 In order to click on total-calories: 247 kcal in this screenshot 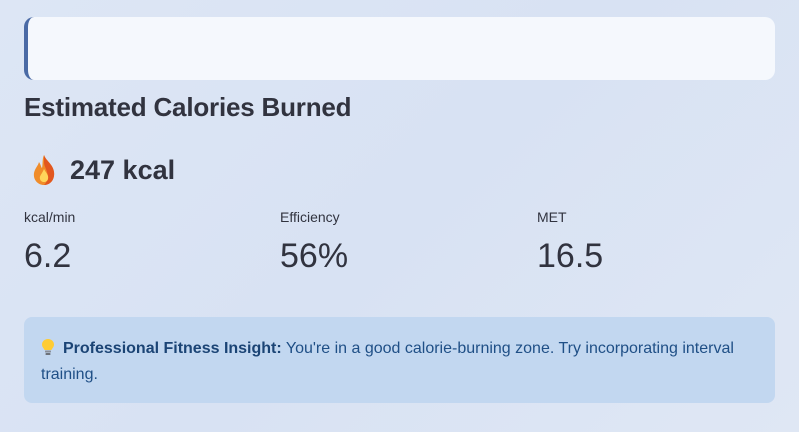, I will do `click(102, 170)`.